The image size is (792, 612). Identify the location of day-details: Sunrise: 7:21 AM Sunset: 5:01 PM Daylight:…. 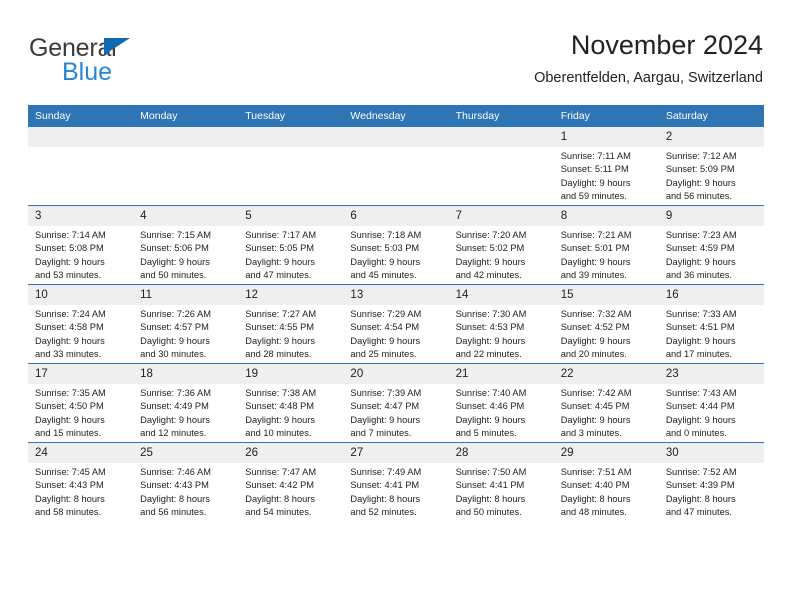
(606, 254).